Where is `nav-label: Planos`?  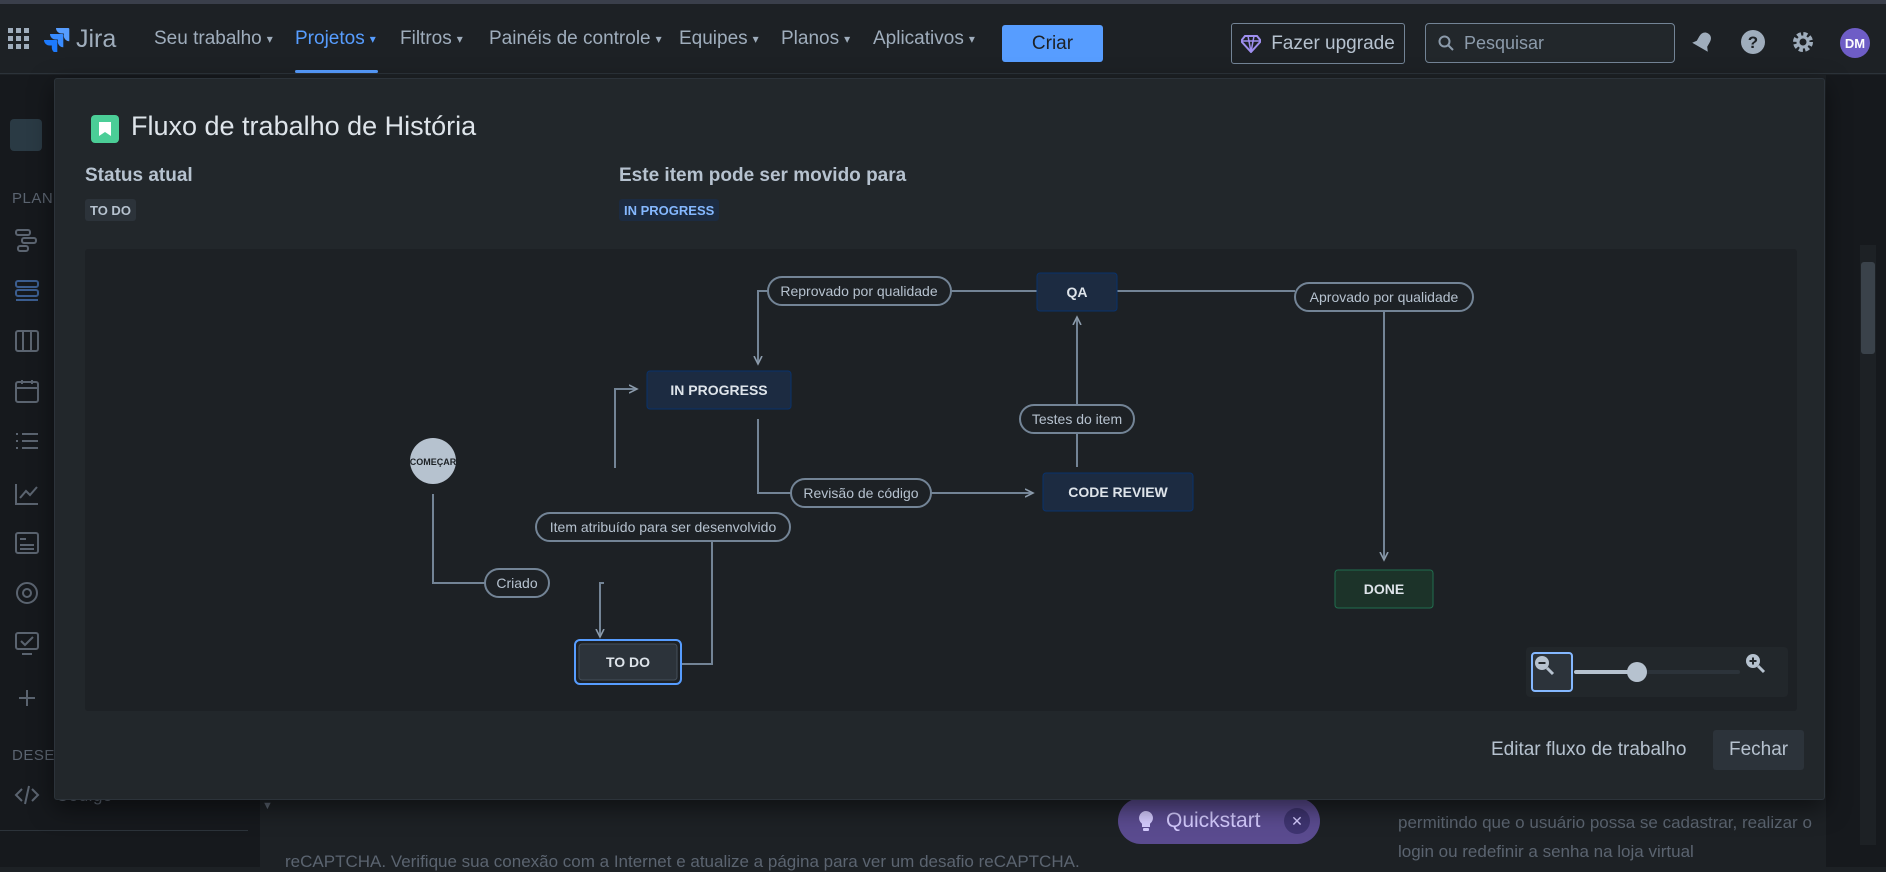 nav-label: Planos is located at coordinates (810, 38).